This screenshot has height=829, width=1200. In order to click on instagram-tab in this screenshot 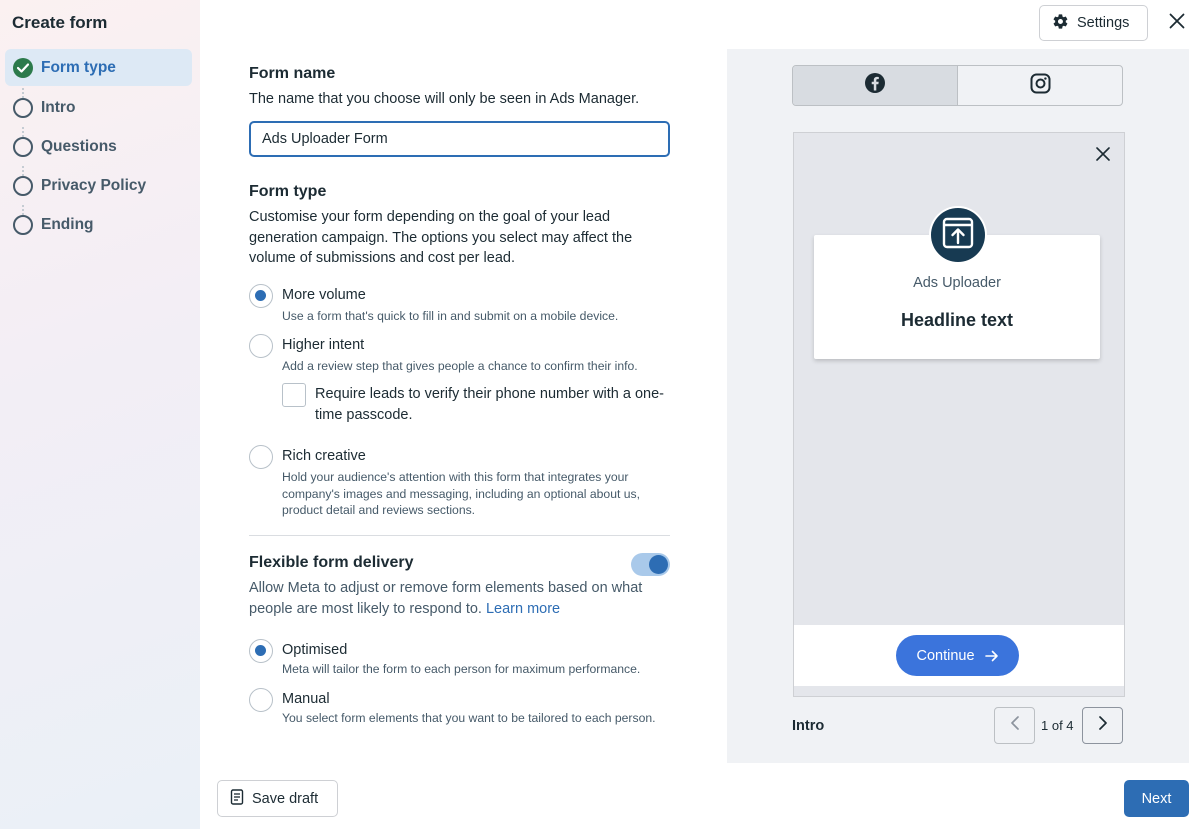, I will do `click(1040, 85)`.